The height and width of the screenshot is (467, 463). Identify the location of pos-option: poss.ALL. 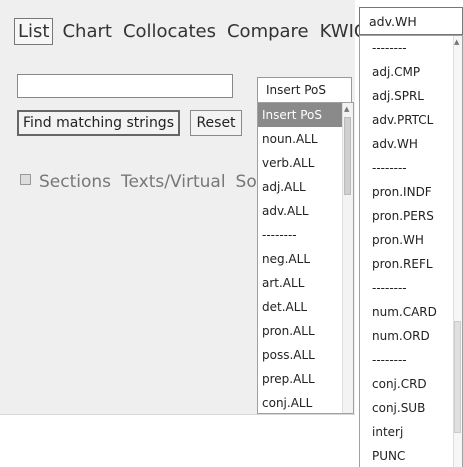
(305, 355).